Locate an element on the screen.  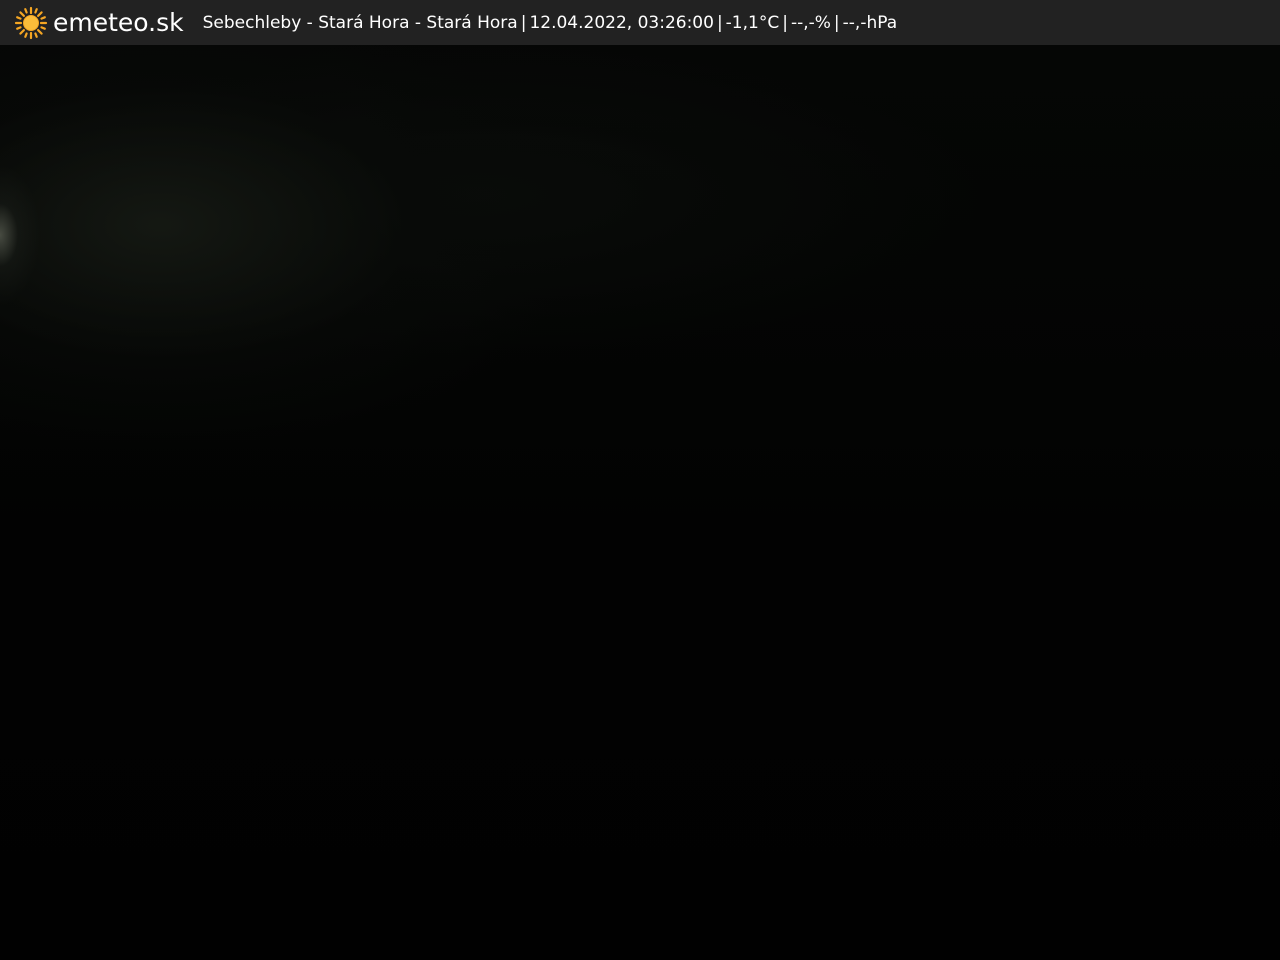
sun-icon is located at coordinates (31, 22).